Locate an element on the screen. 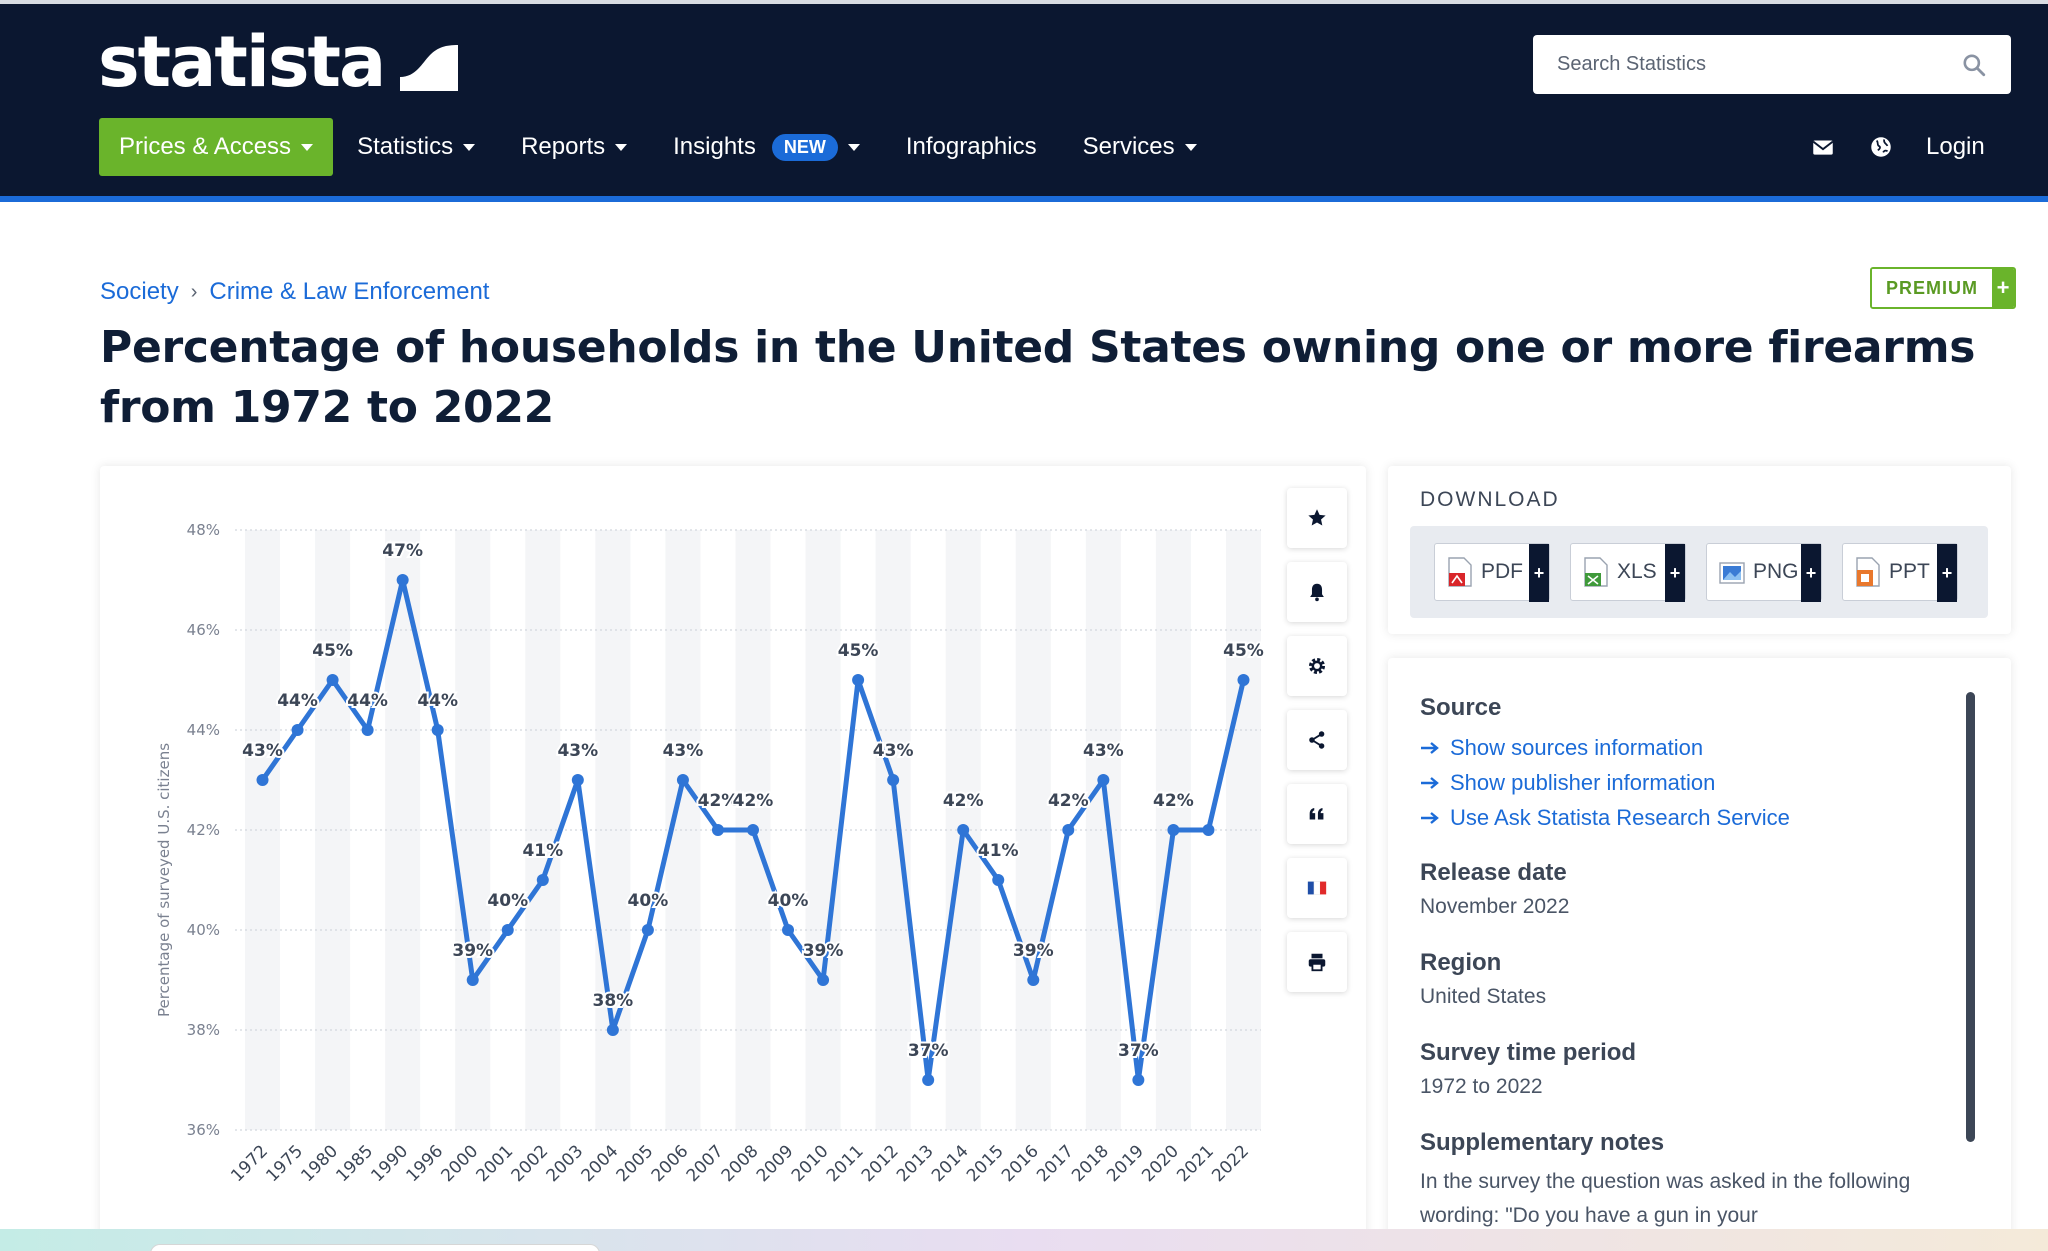 The width and height of the screenshot is (2048, 1251). globe-icon is located at coordinates (1881, 147).